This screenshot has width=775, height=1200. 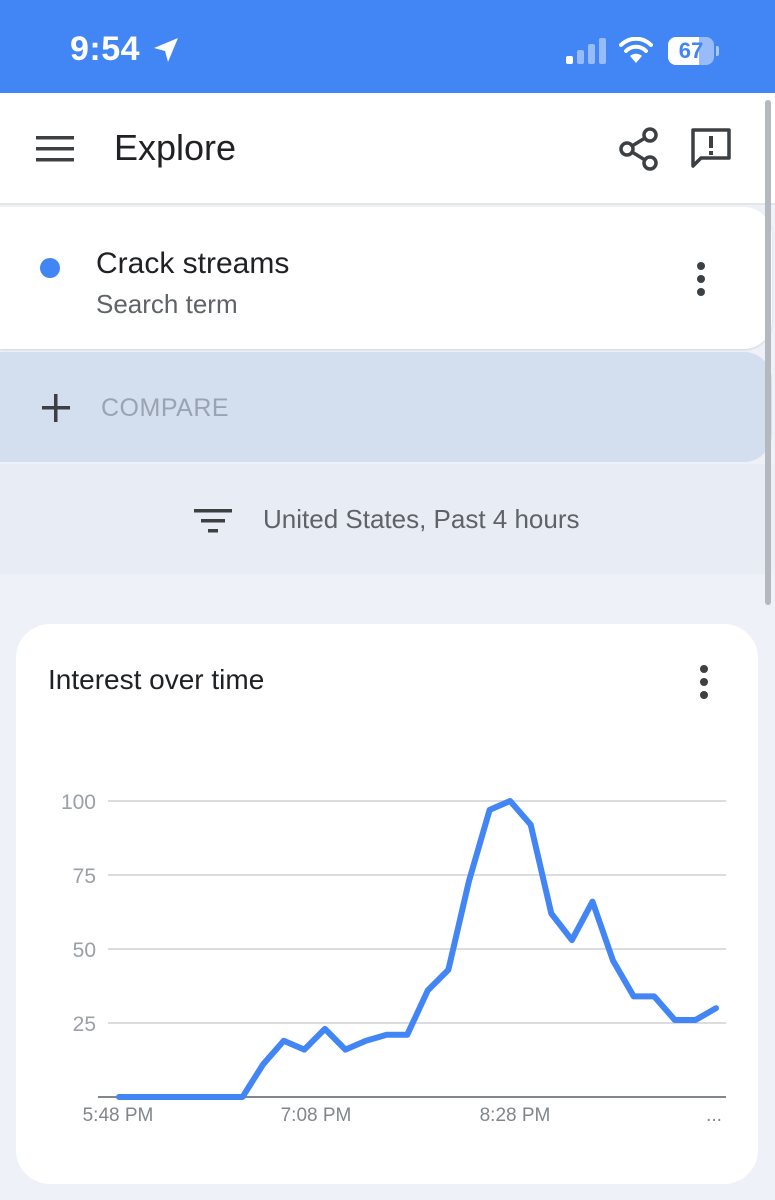 What do you see at coordinates (118, 1115) in the screenshot?
I see `x-tick-label: 5:48 PM` at bounding box center [118, 1115].